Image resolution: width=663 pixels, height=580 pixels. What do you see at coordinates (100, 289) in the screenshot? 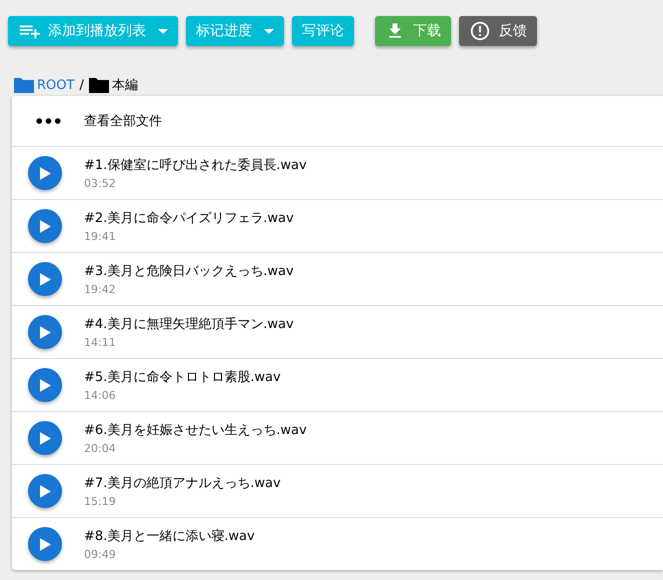
I see `file-duration: 19:42` at bounding box center [100, 289].